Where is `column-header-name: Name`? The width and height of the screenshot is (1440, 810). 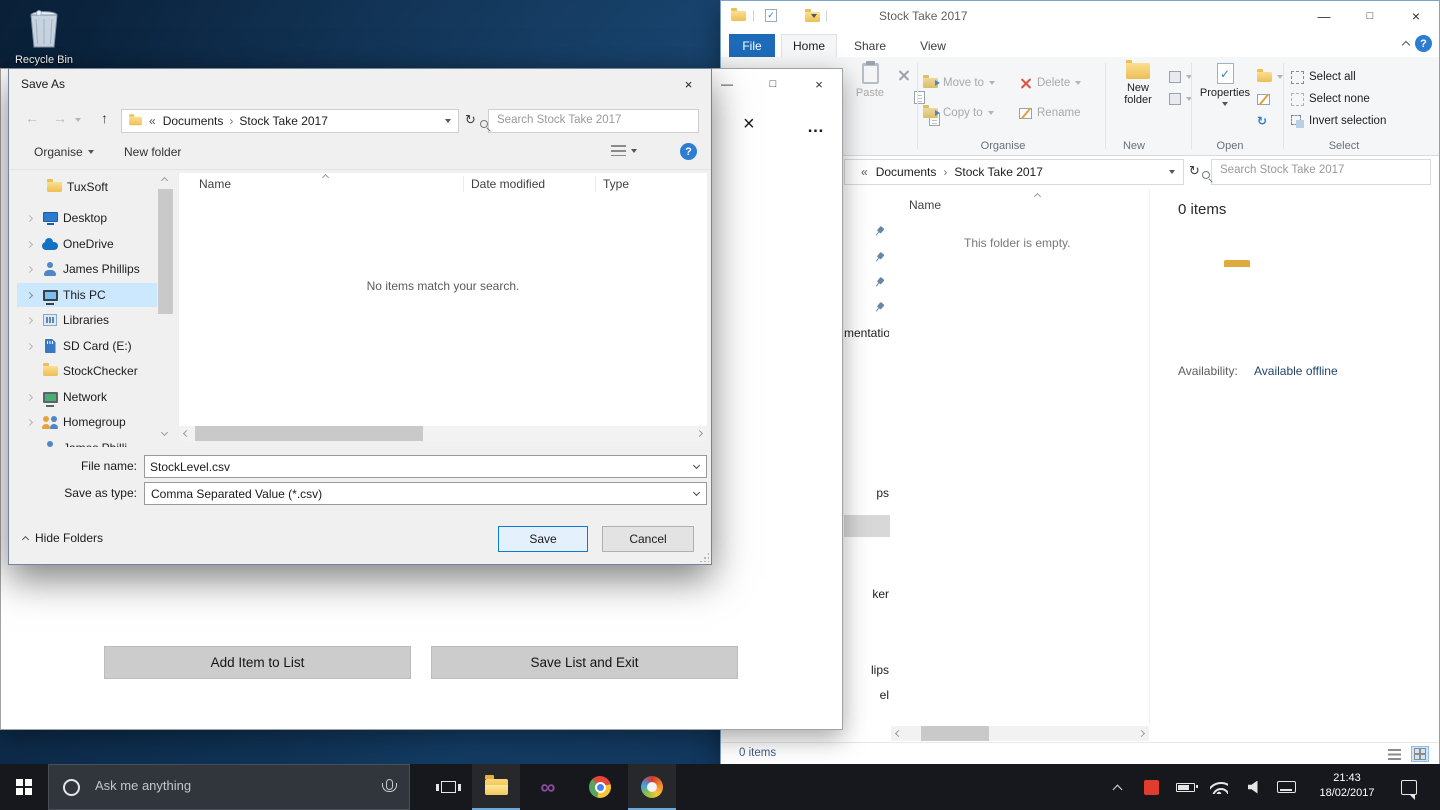 column-header-name: Name is located at coordinates (215, 184).